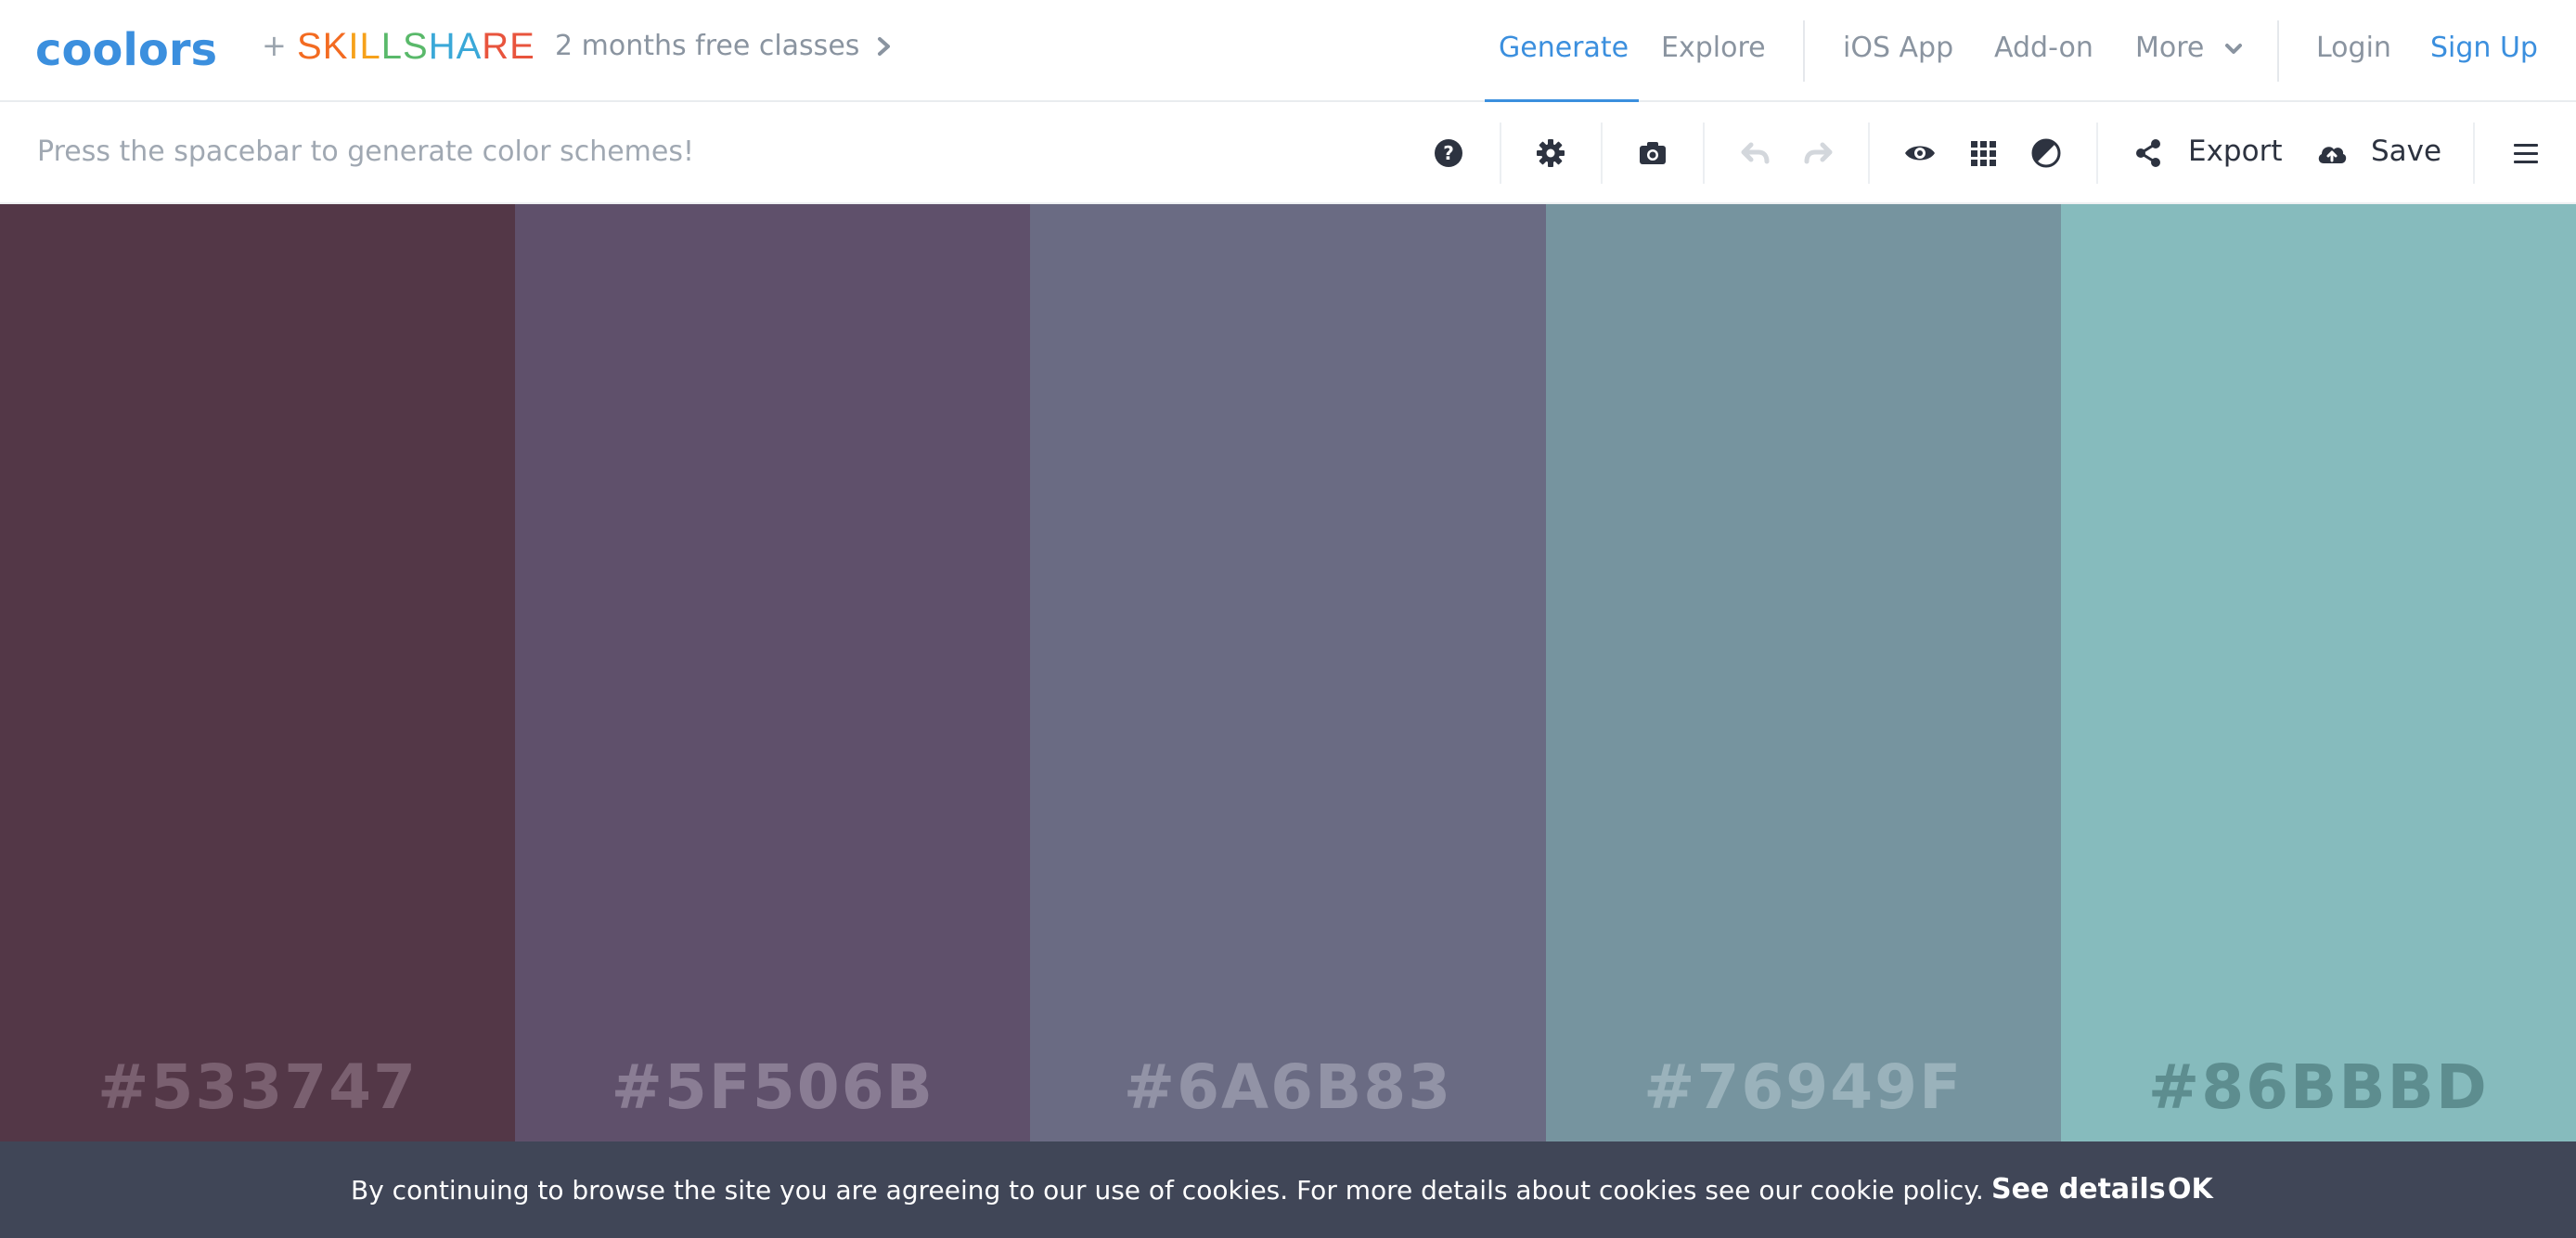  Describe the element at coordinates (1804, 1087) in the screenshot. I see `hex-code-label: #76949F` at that location.